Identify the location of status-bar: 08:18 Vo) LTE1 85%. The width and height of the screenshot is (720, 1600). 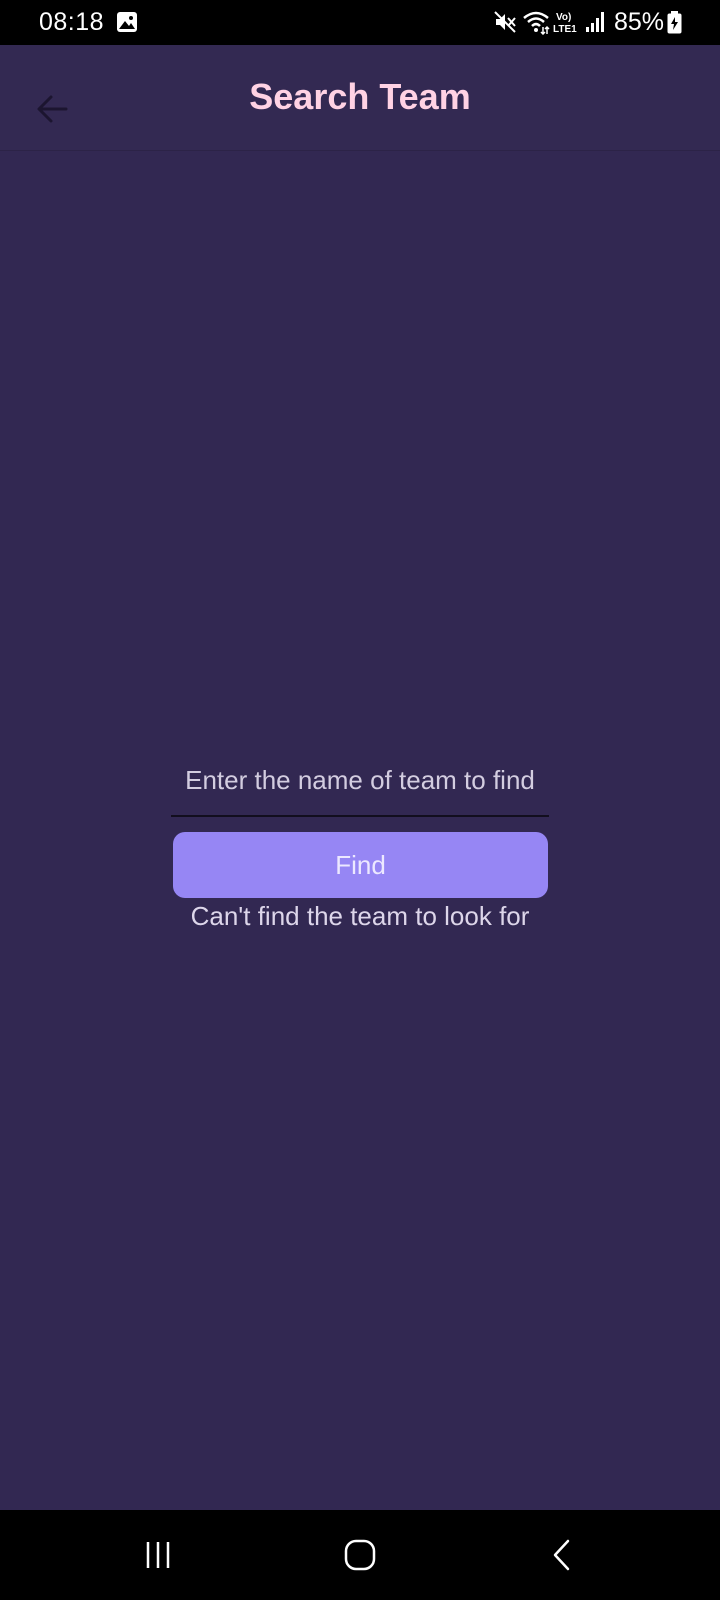
(360, 22).